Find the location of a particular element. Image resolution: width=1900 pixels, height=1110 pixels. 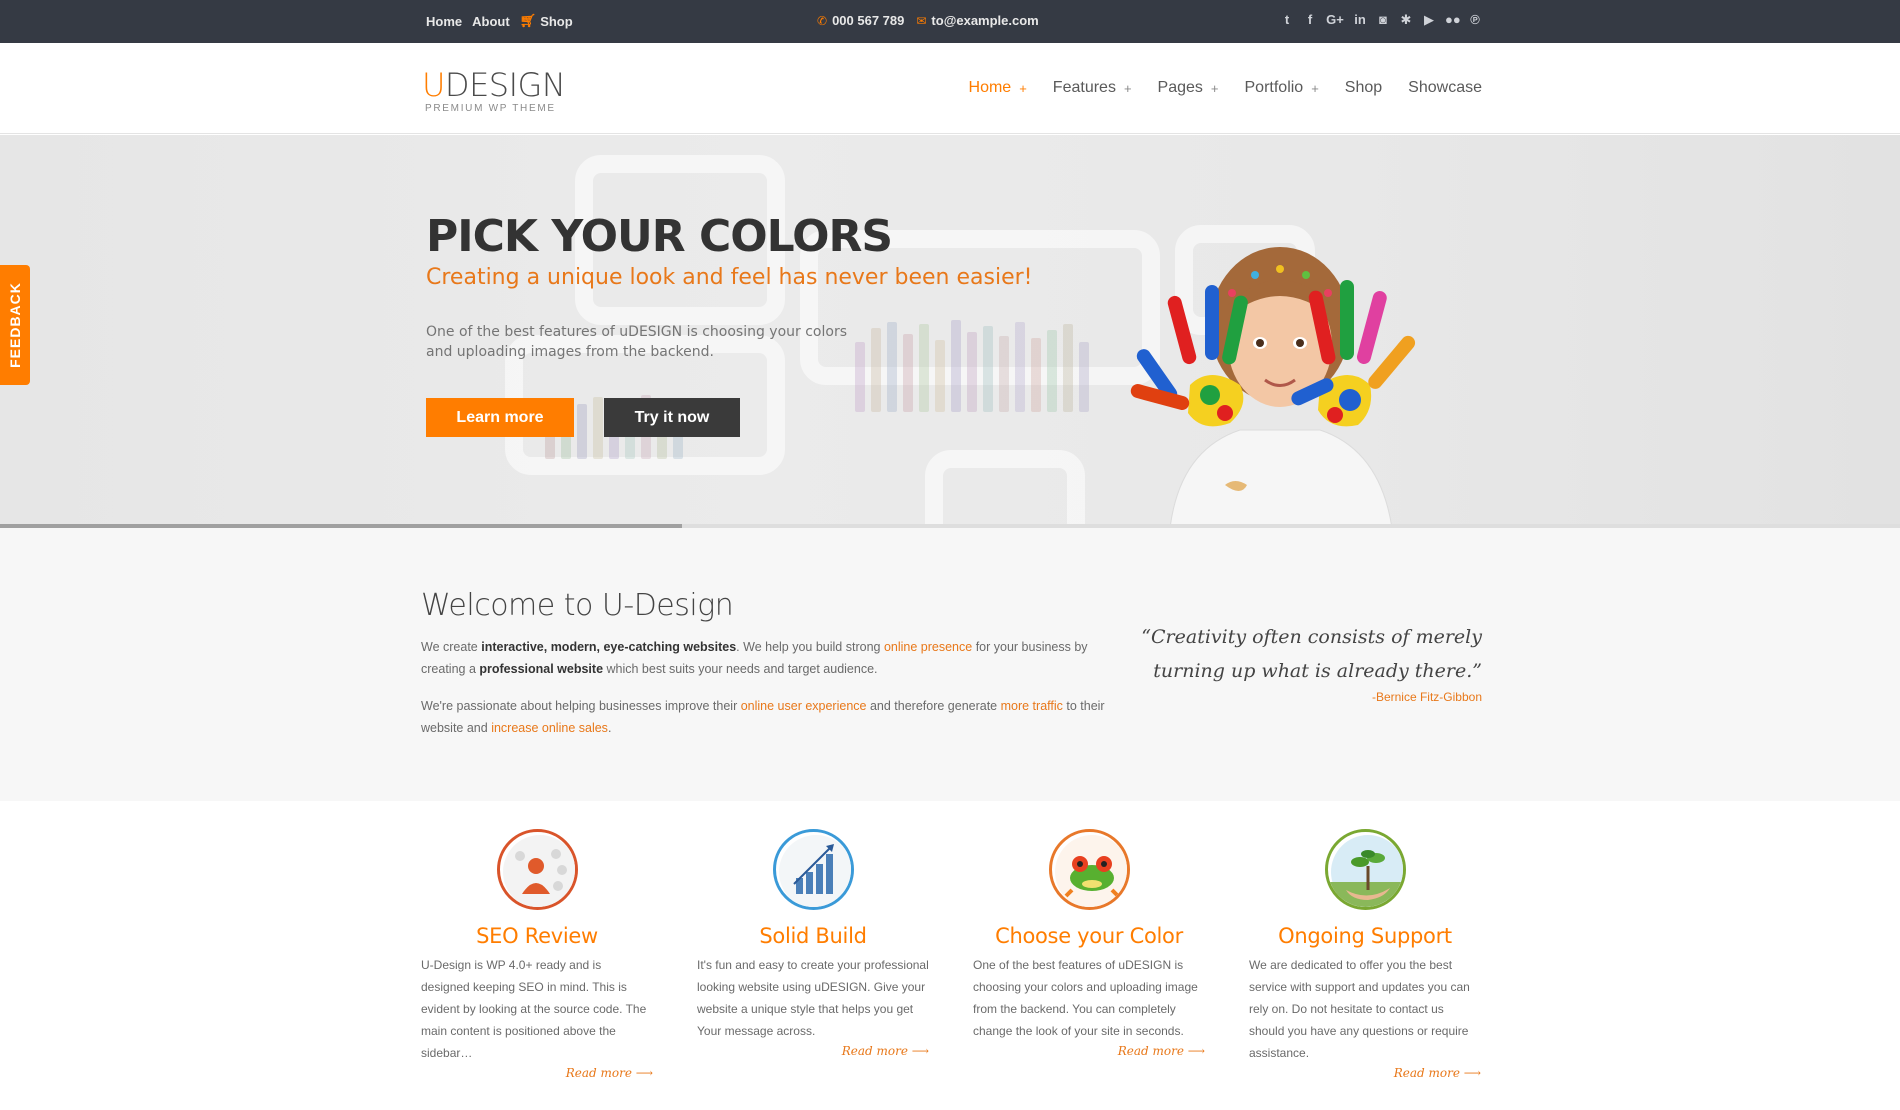

girl-painted-hands-image is located at coordinates (1273, 387).